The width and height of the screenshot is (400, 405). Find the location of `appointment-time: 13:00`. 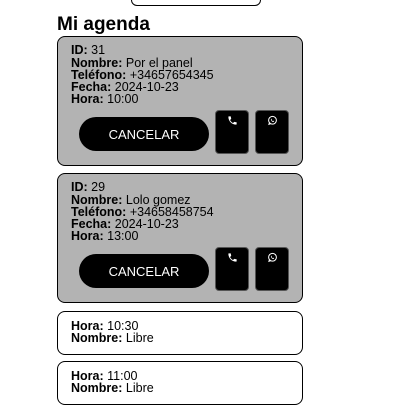

appointment-time: 13:00 is located at coordinates (123, 236).